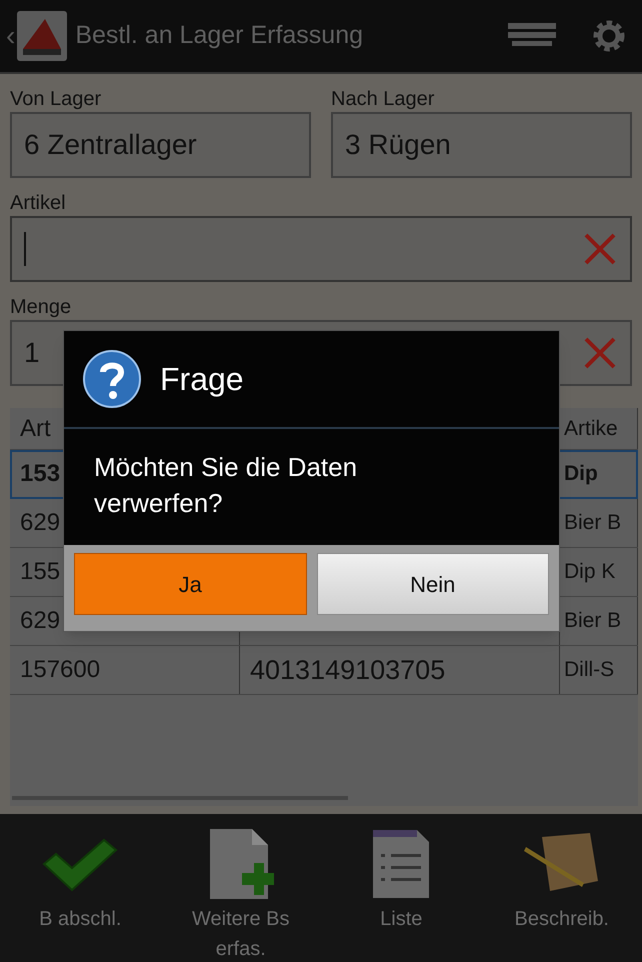 The height and width of the screenshot is (962, 642). I want to click on table-cell-text: Dill-S, so click(589, 670).